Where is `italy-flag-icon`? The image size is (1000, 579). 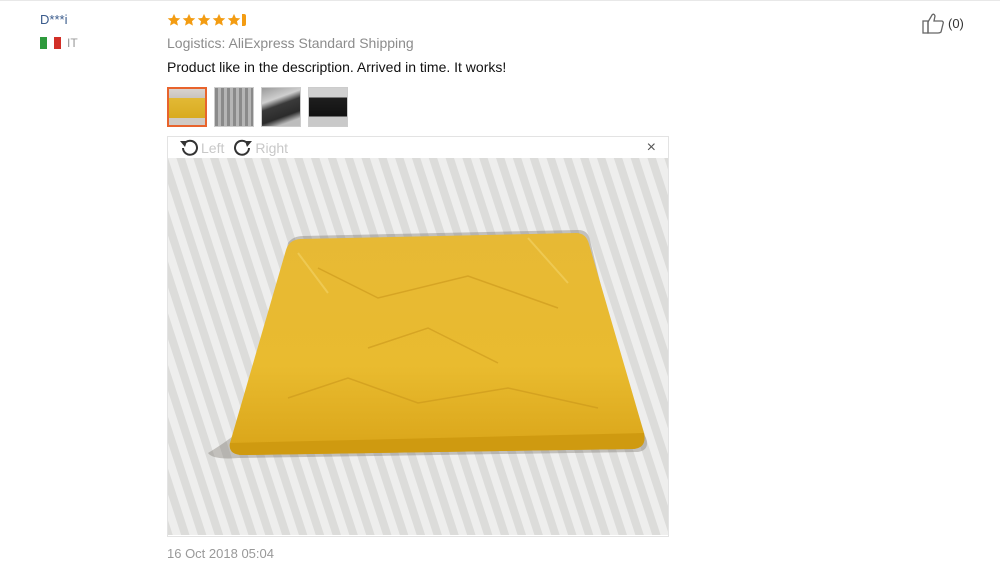
italy-flag-icon is located at coordinates (50, 43).